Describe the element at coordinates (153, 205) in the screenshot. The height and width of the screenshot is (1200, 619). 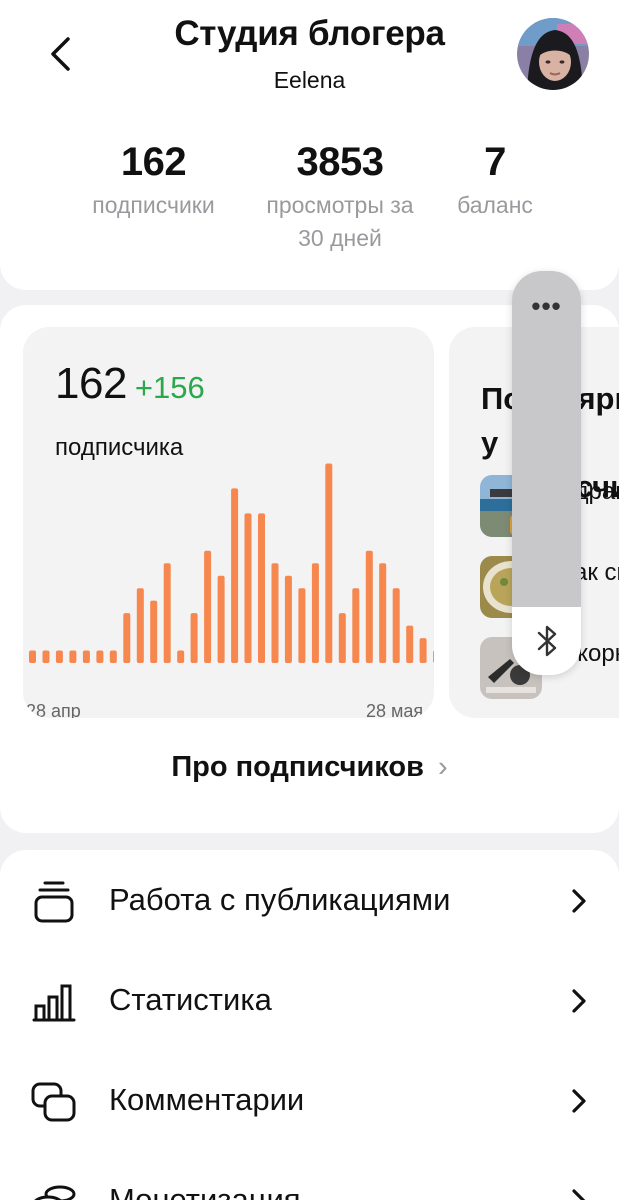
I see `stat-label: подписчики` at that location.